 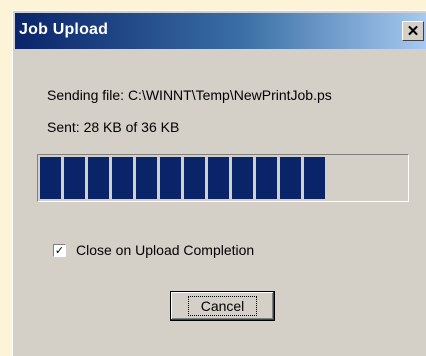 I want to click on close-on-completion-checkbox: ✓, so click(x=59, y=250).